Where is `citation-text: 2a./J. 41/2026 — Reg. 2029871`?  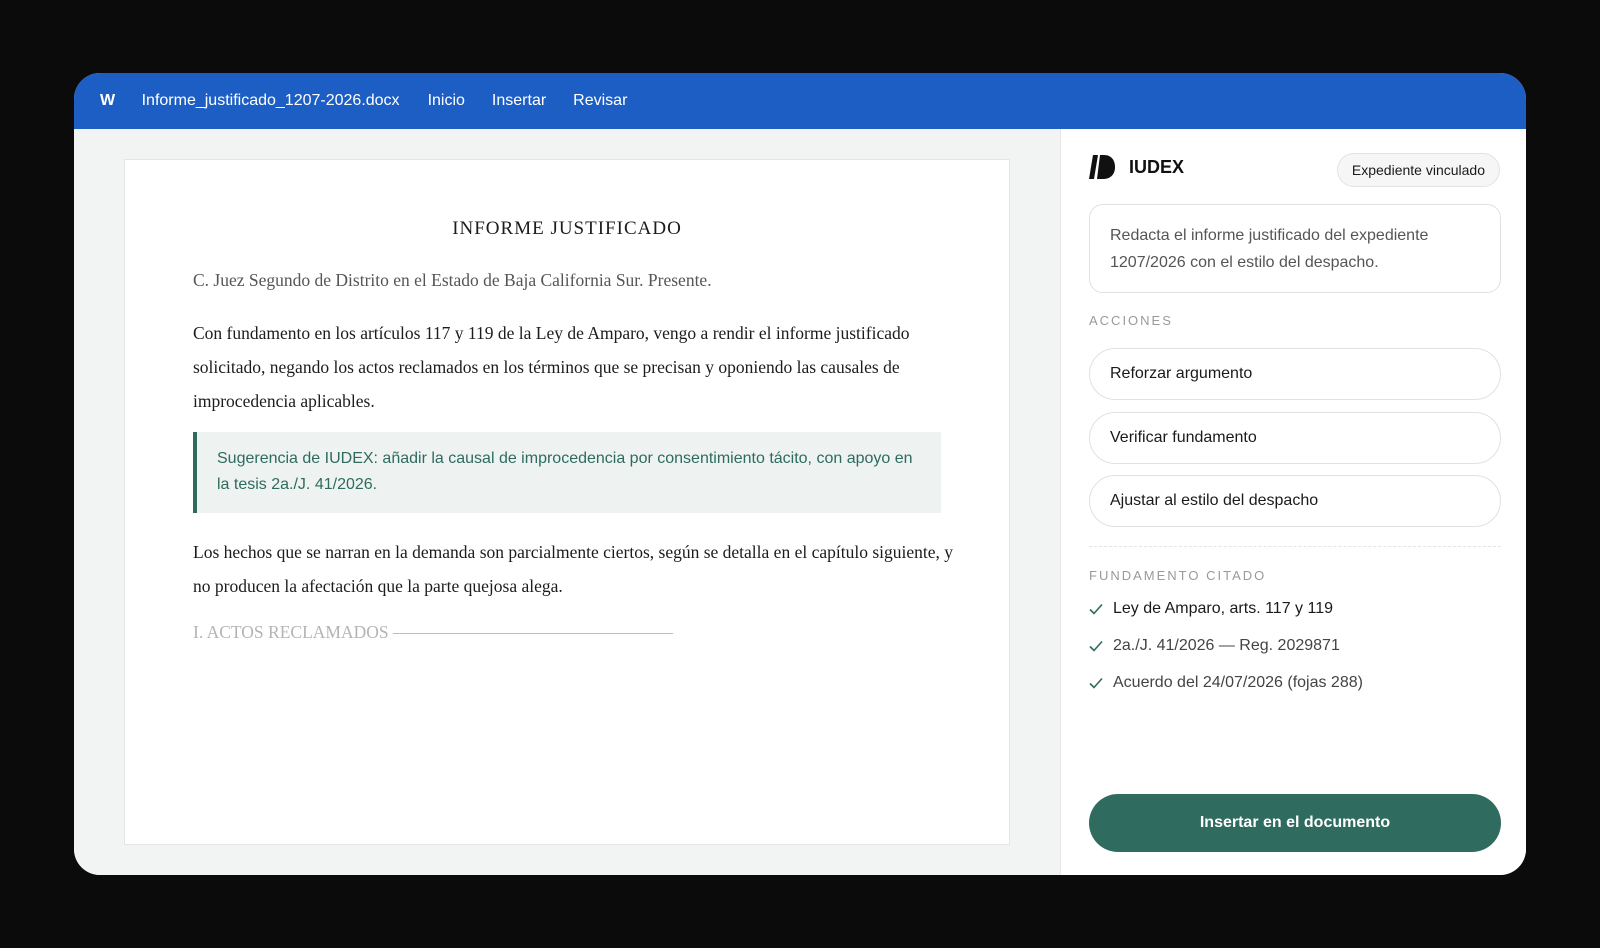 citation-text: 2a./J. 41/2026 — Reg. 2029871 is located at coordinates (1226, 645).